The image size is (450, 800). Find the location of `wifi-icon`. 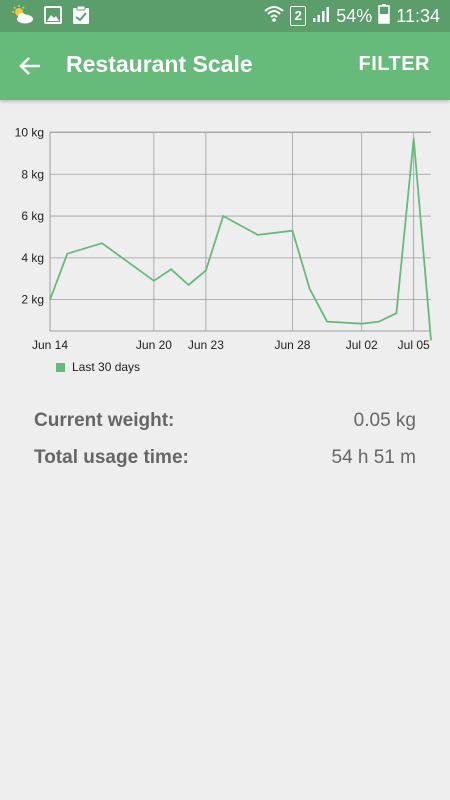

wifi-icon is located at coordinates (274, 16).